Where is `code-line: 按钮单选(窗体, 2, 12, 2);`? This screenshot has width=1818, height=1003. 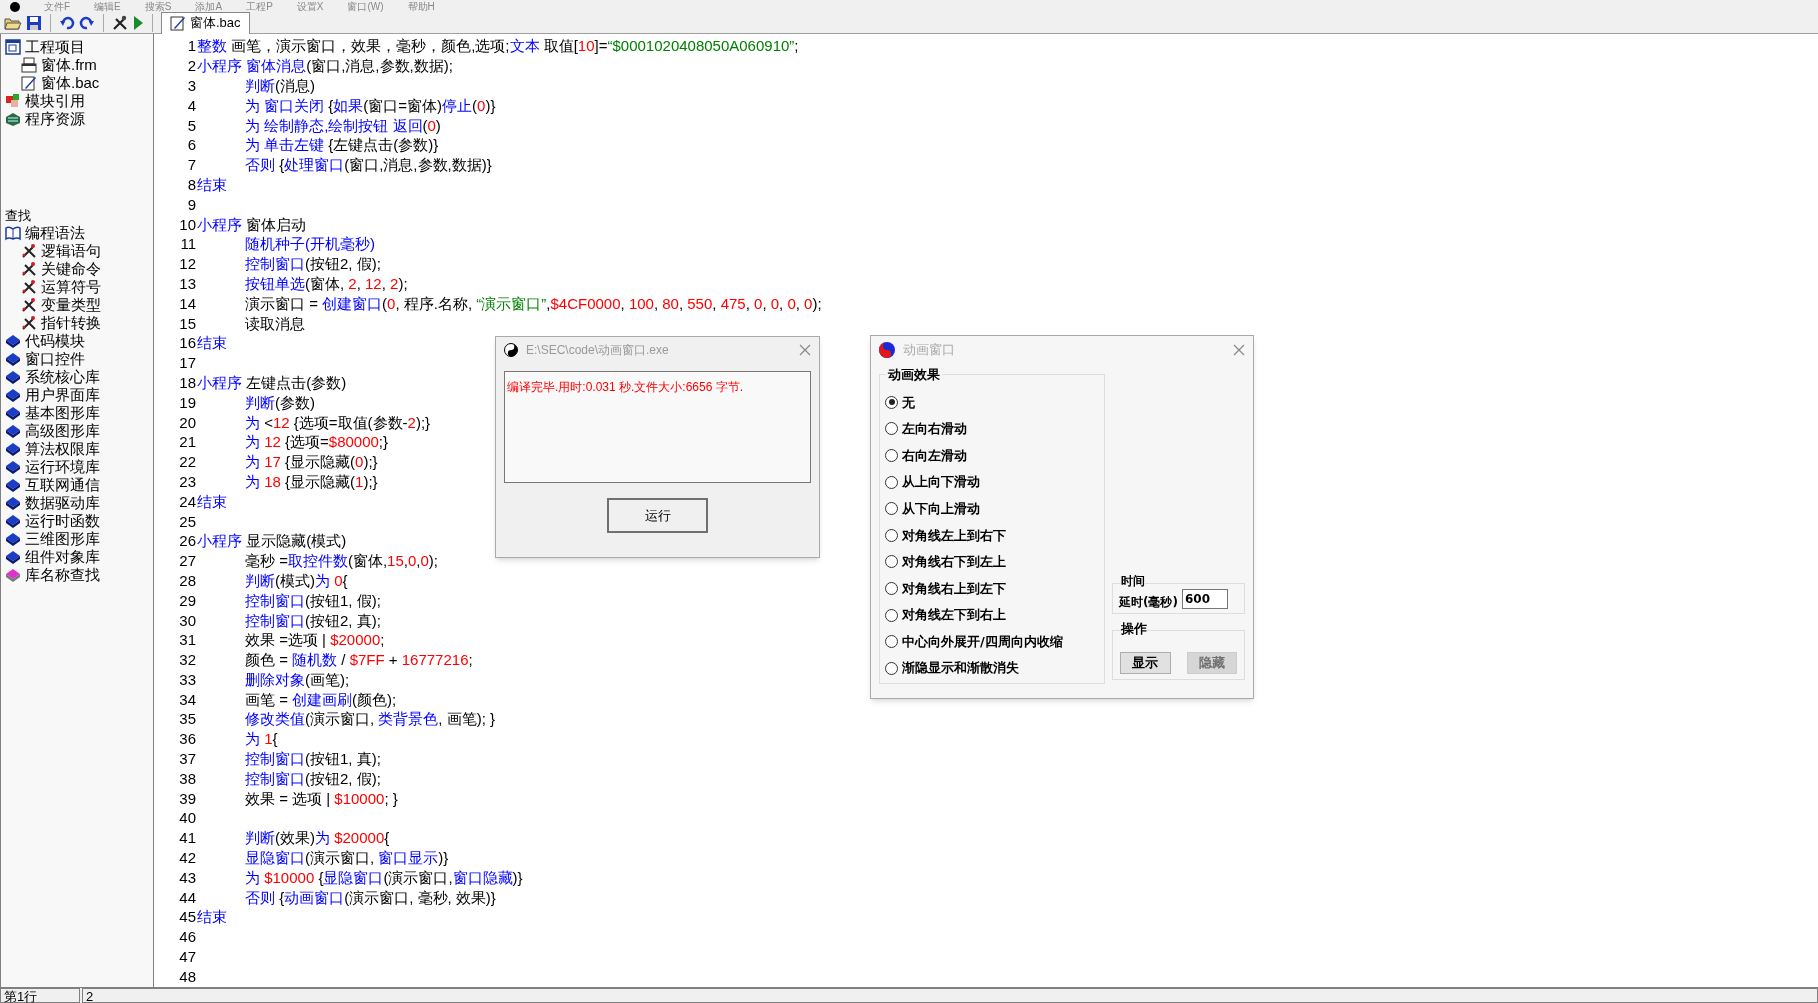 code-line: 按钮单选(窗体, 2, 12, 2); is located at coordinates (326, 283).